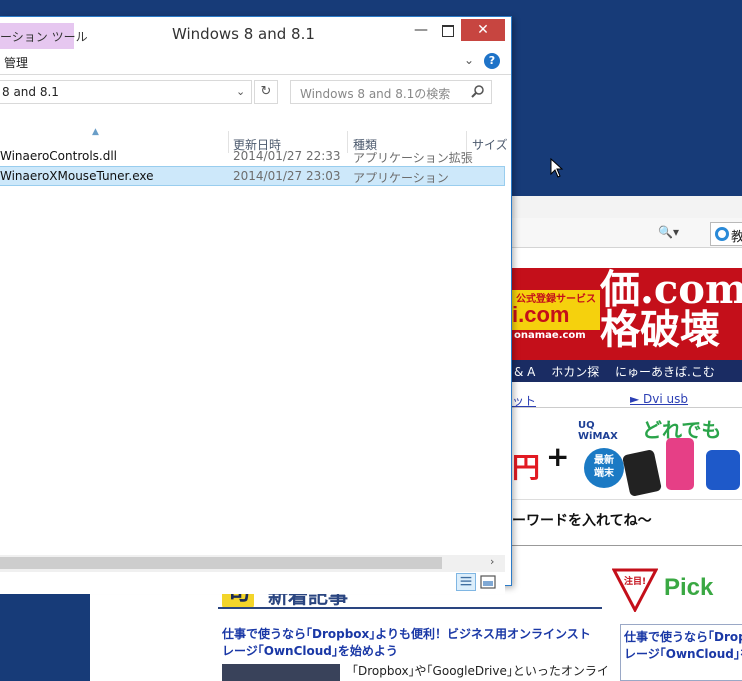 This screenshot has height=681, width=742. I want to click on expand-ribbon-chevron-icon: ⌄, so click(469, 60).